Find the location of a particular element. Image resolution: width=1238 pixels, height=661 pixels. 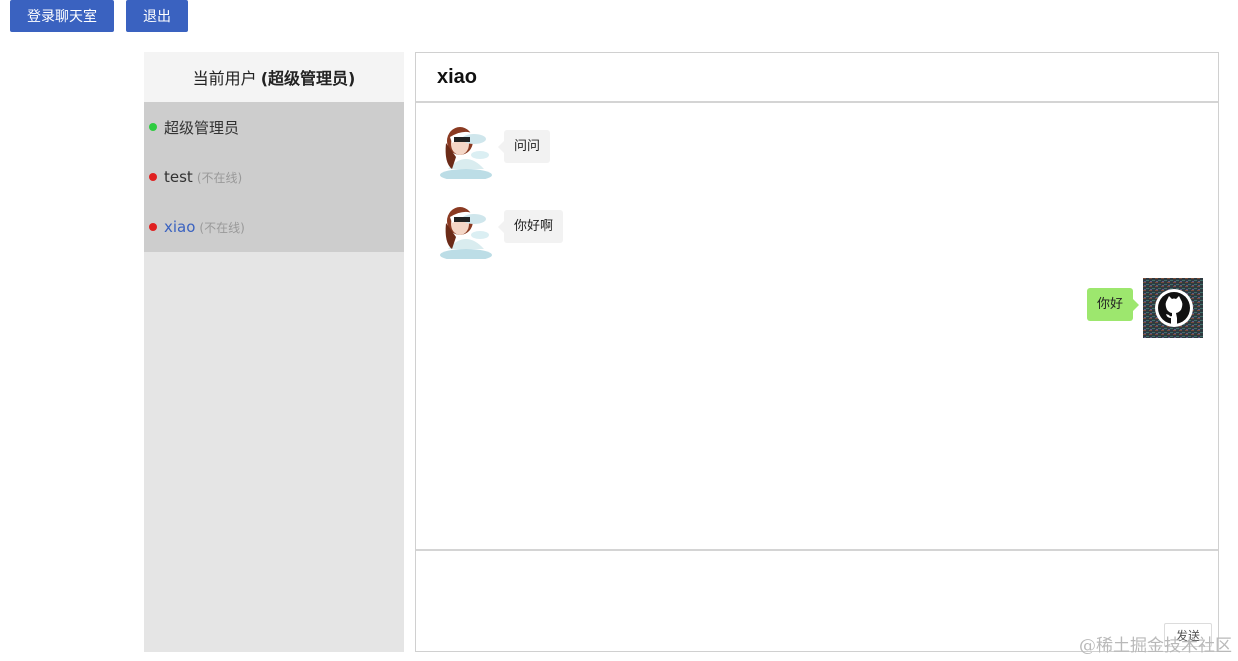

user-item-xiao: xiao (不在线) is located at coordinates (274, 227).